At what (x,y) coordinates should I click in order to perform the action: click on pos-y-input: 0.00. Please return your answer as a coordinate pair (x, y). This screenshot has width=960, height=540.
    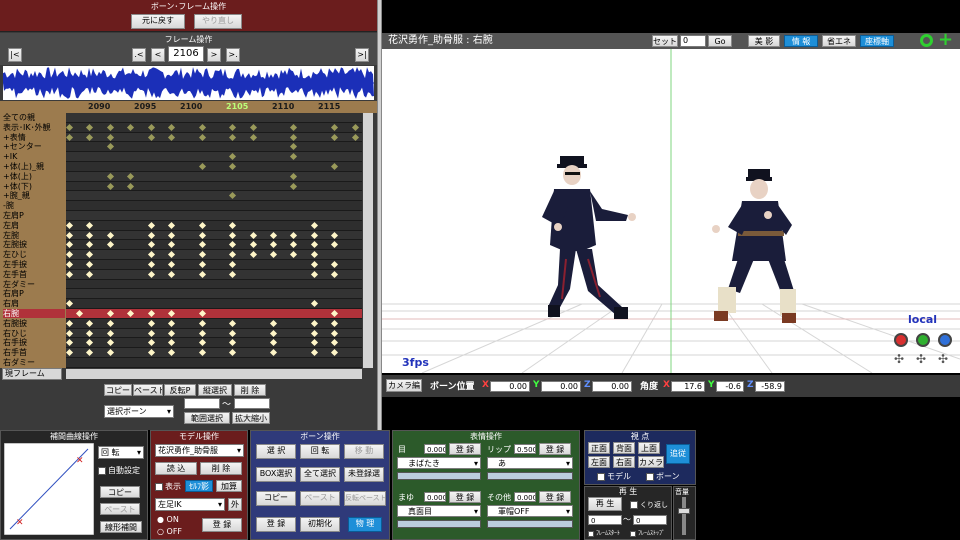
    Looking at the image, I should click on (561, 386).